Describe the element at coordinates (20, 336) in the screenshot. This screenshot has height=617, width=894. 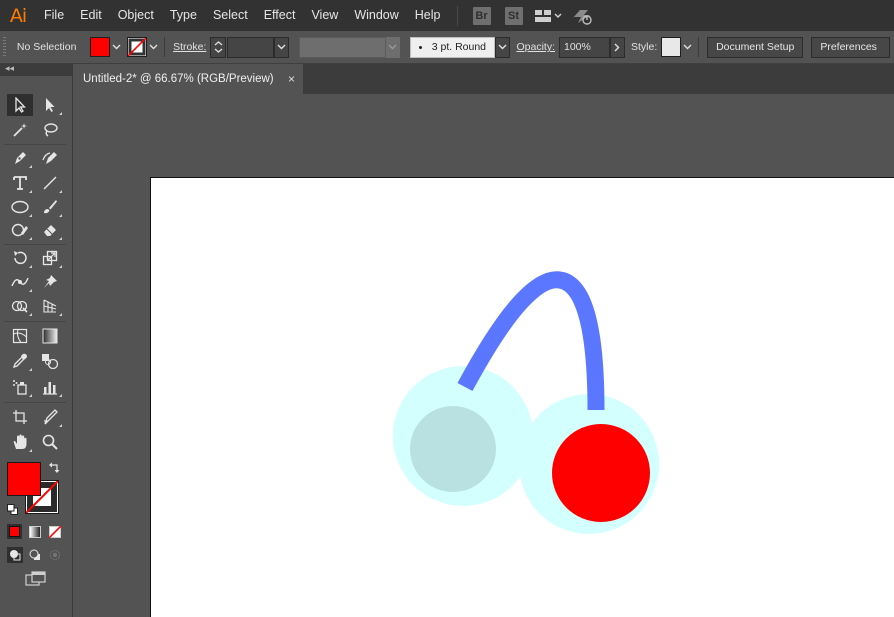
I see `mesh-tool` at that location.